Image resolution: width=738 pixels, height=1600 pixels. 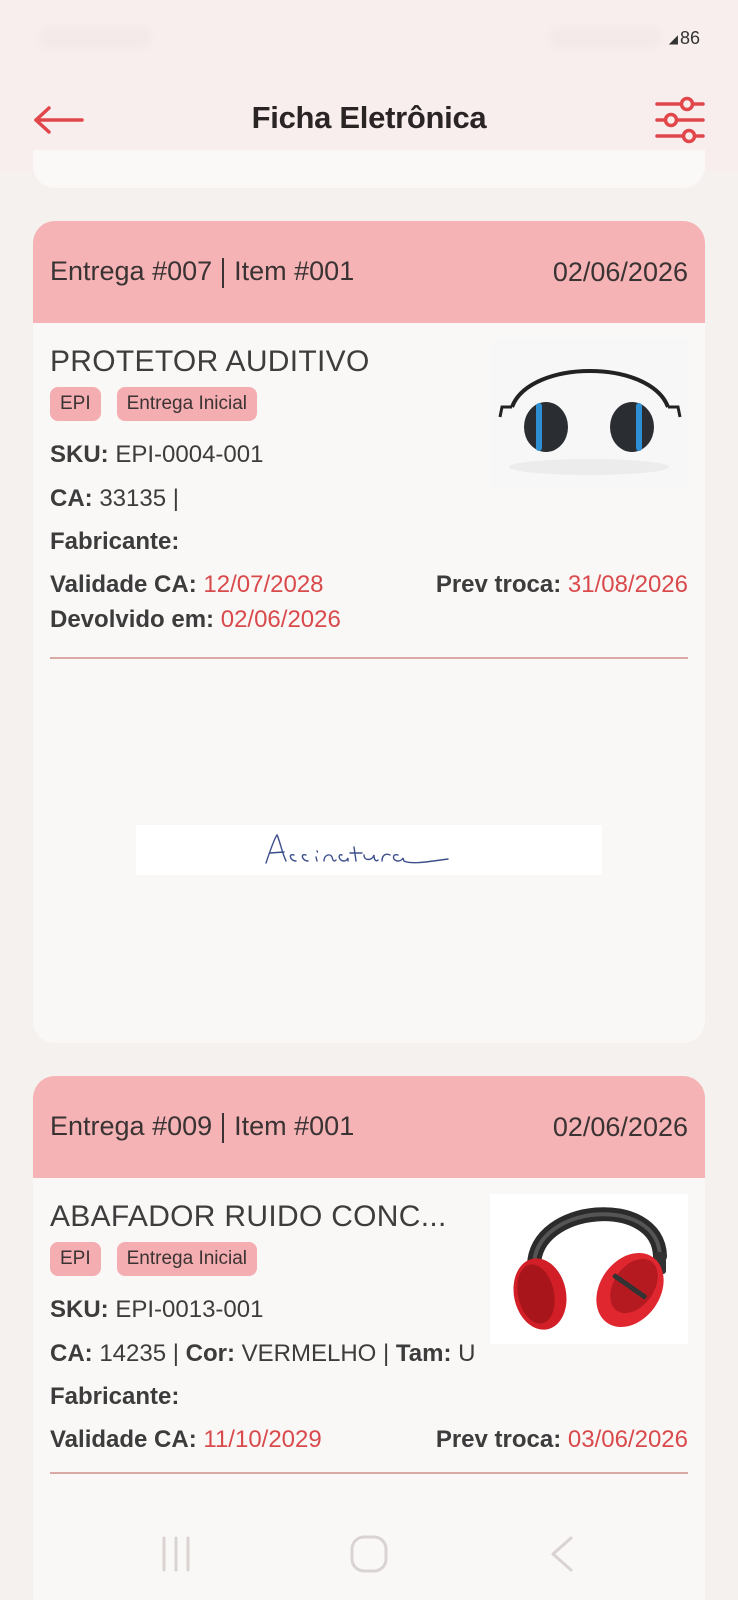 I want to click on tam-label: Tam:, so click(x=423, y=1353).